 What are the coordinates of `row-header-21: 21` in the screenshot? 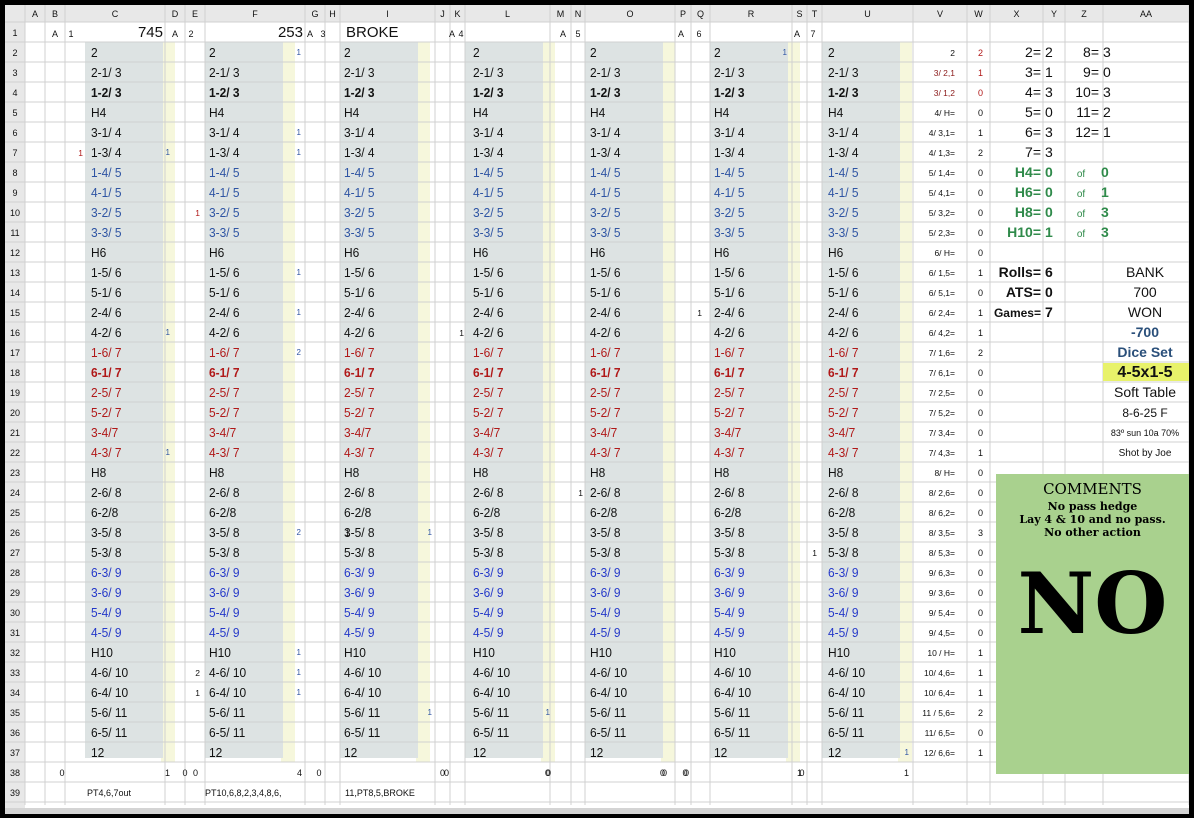 It's located at (15, 433).